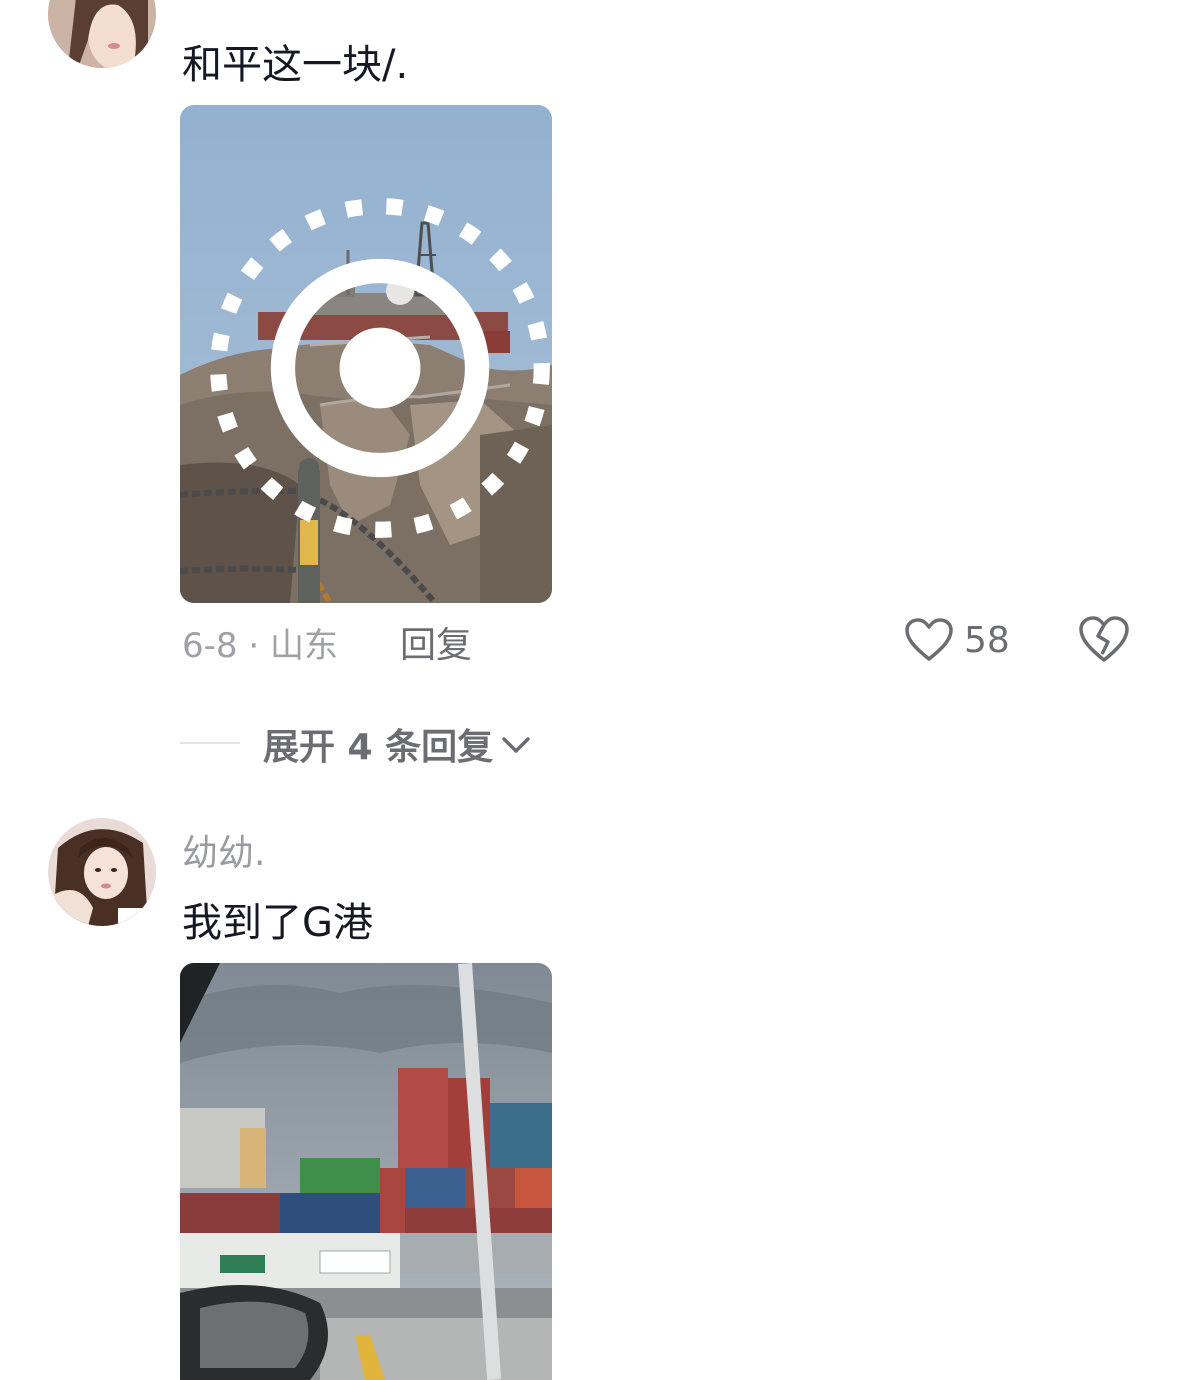 The width and height of the screenshot is (1179, 1380). I want to click on comment-text: 我到了G港, so click(277, 923).